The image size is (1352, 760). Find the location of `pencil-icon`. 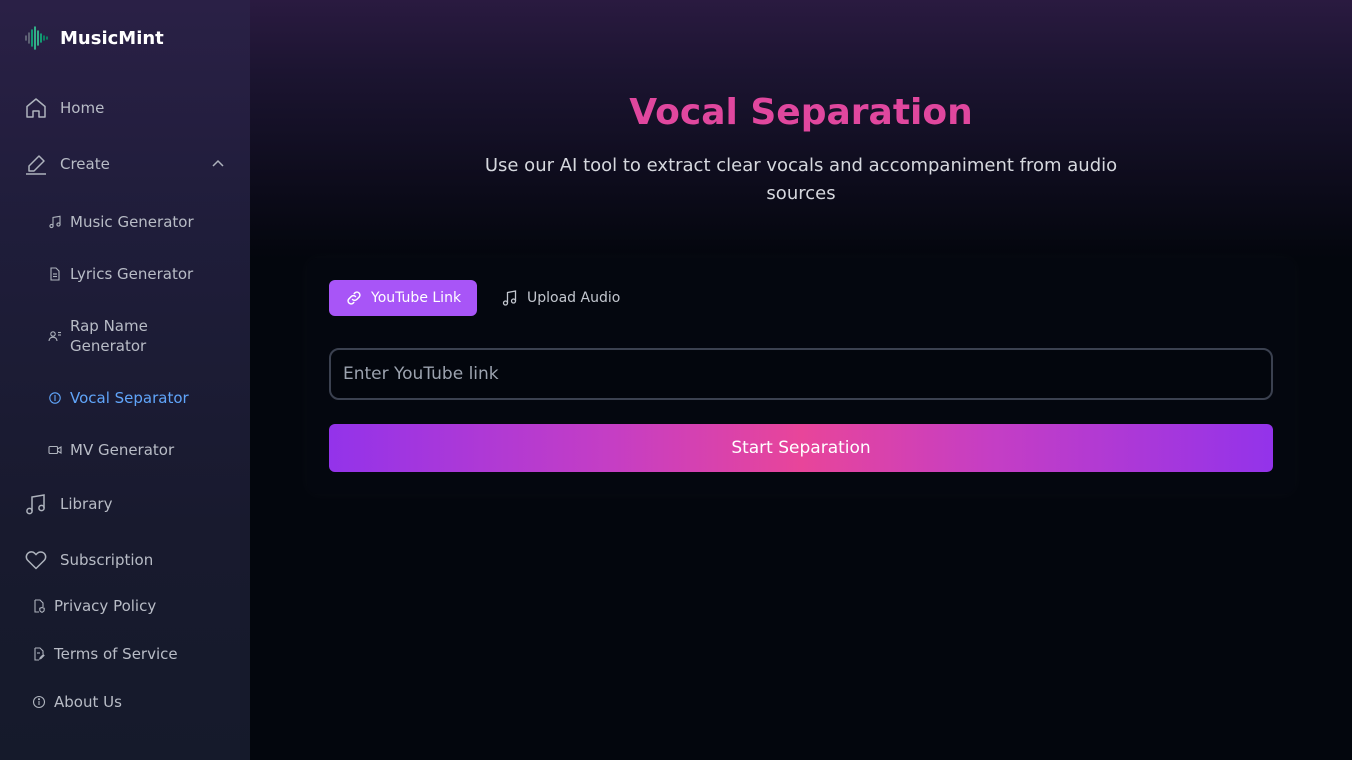

pencil-icon is located at coordinates (36, 164).